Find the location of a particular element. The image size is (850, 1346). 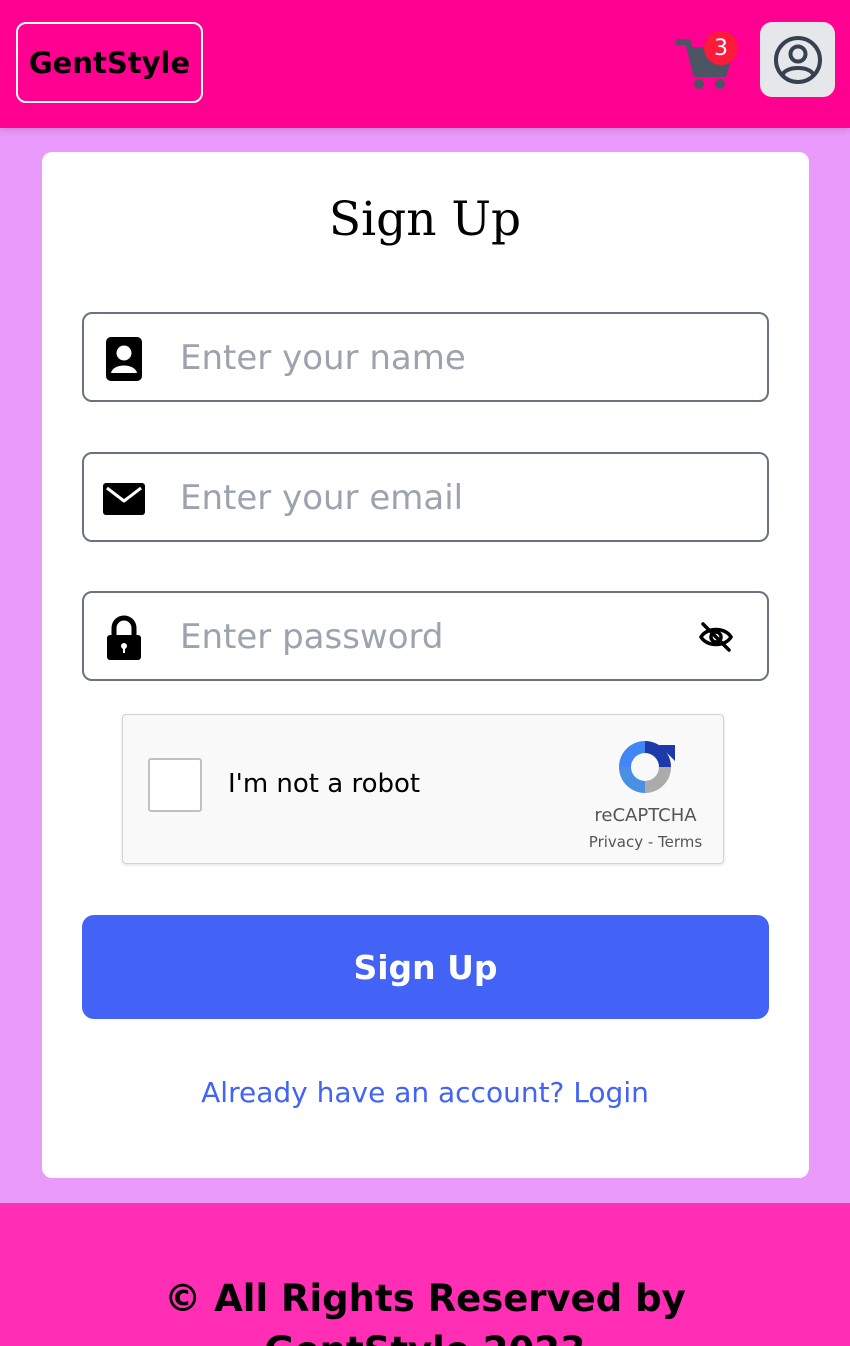

password-field is located at coordinates (425, 636).